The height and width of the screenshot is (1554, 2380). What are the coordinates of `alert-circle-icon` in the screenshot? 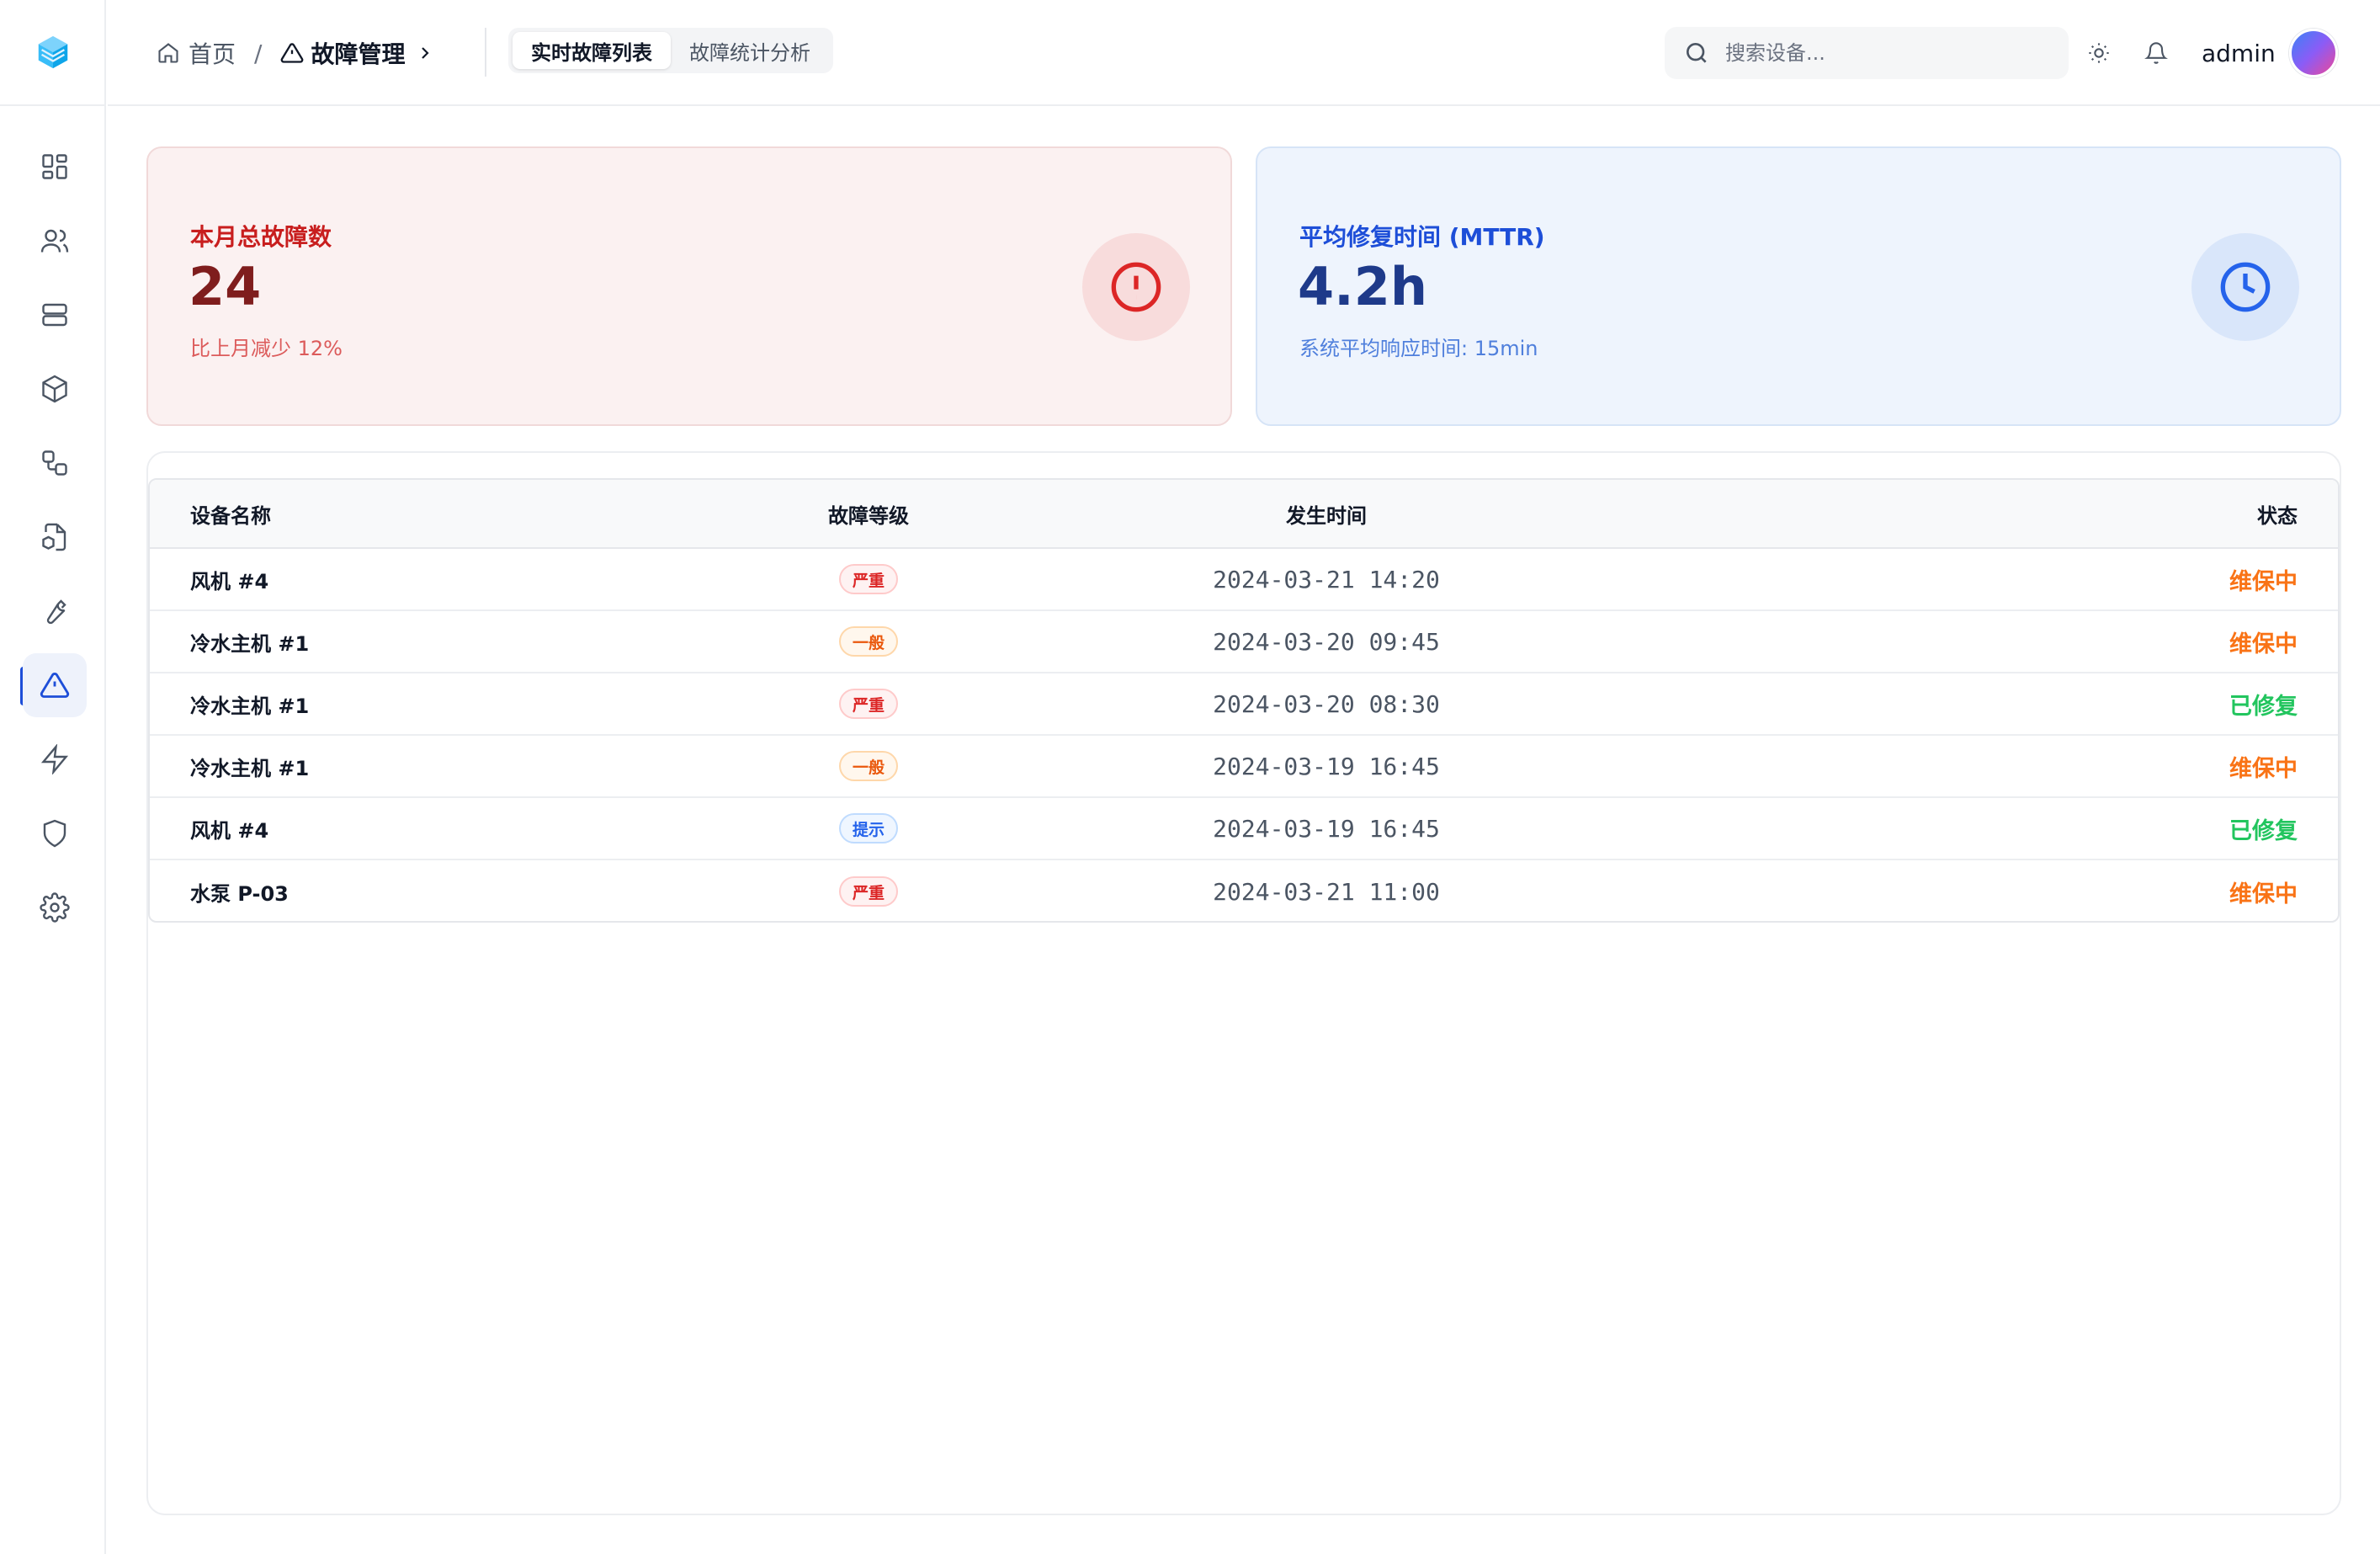 It's located at (1136, 287).